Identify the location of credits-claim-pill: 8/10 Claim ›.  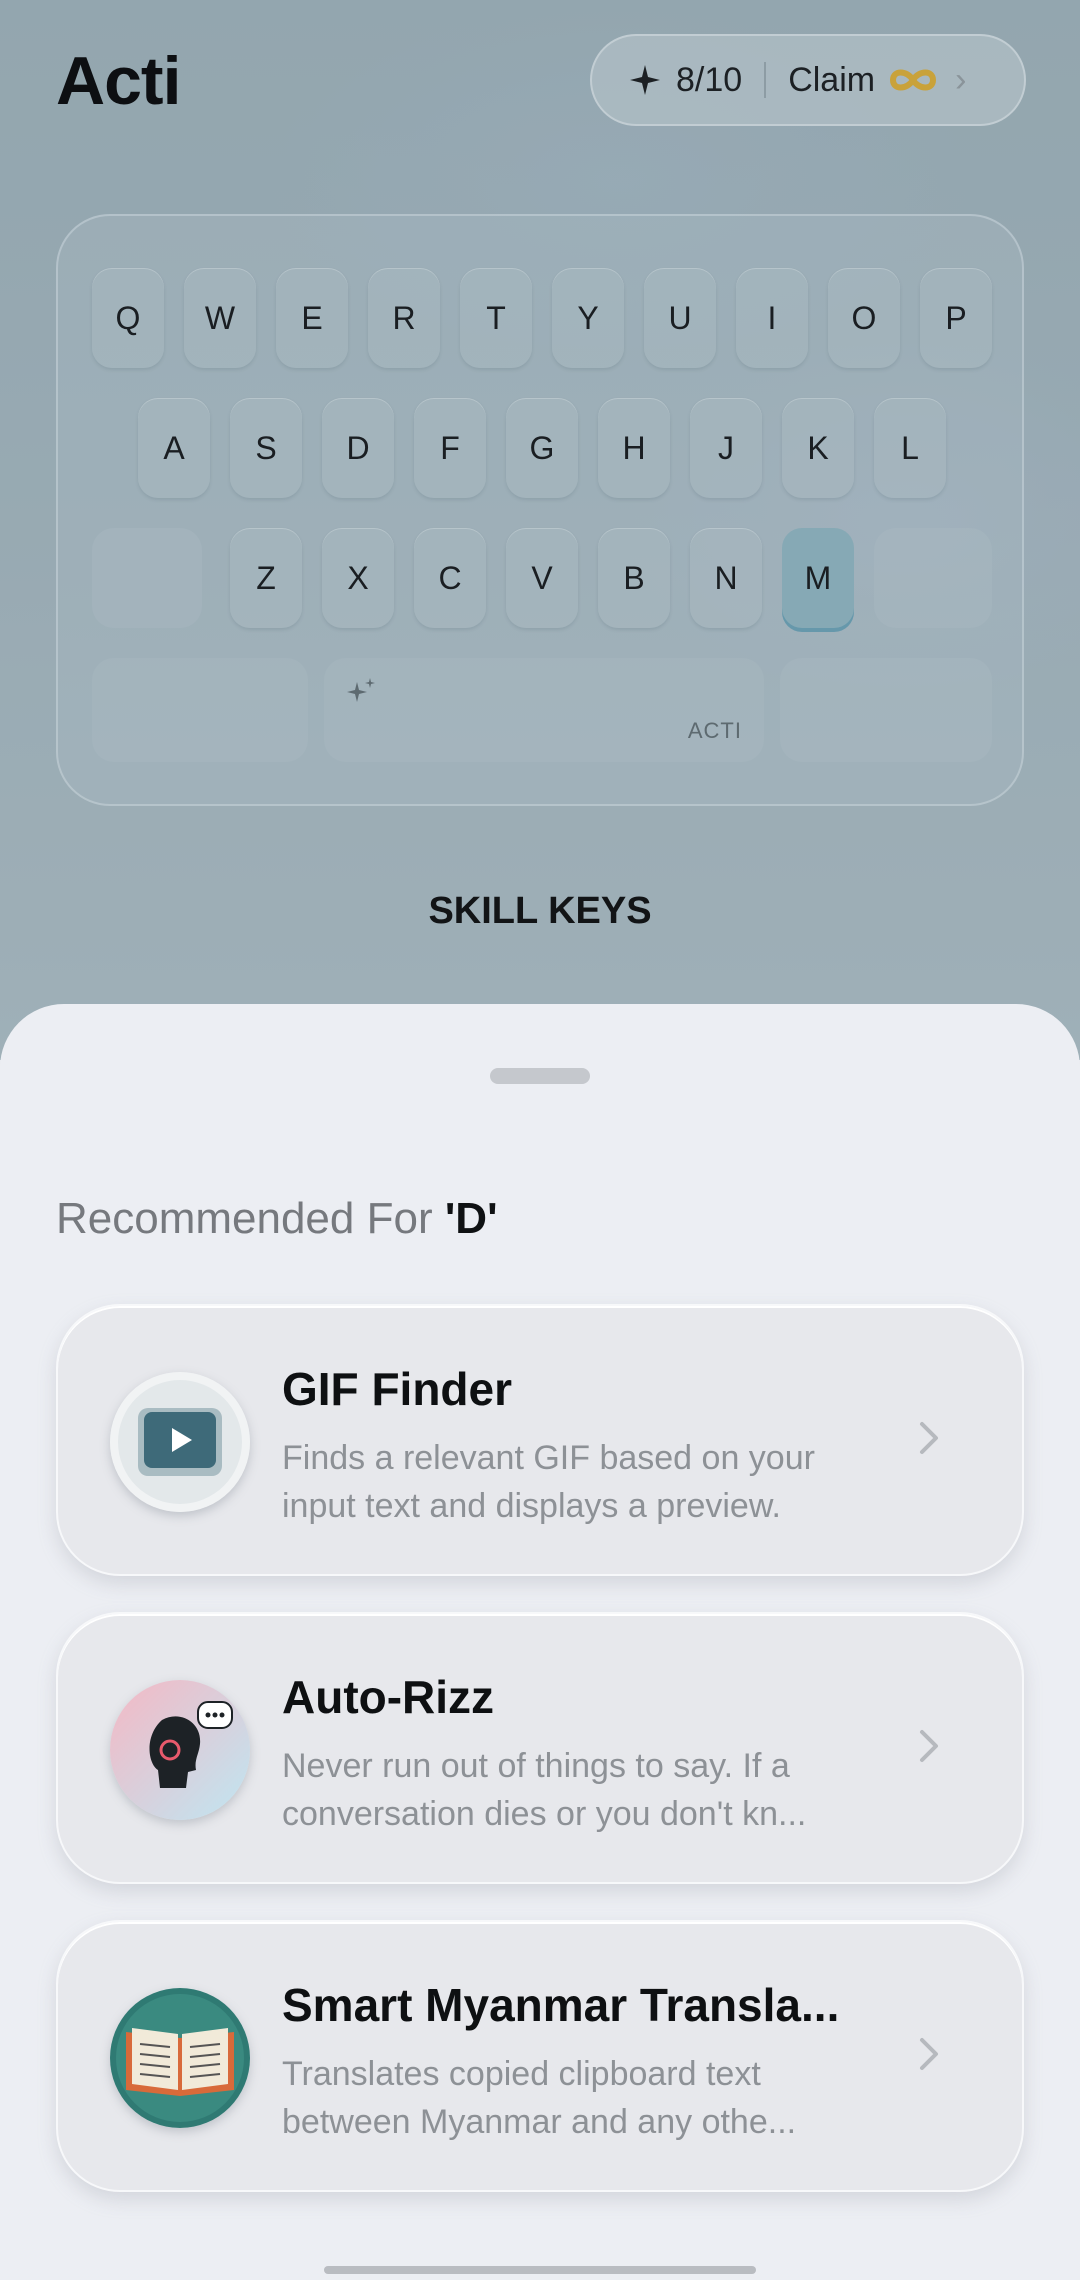
(808, 80).